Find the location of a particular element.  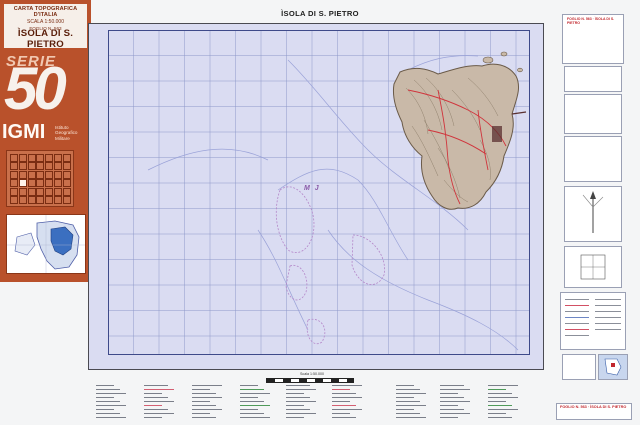

legend-inset-map is located at coordinates (613, 367).